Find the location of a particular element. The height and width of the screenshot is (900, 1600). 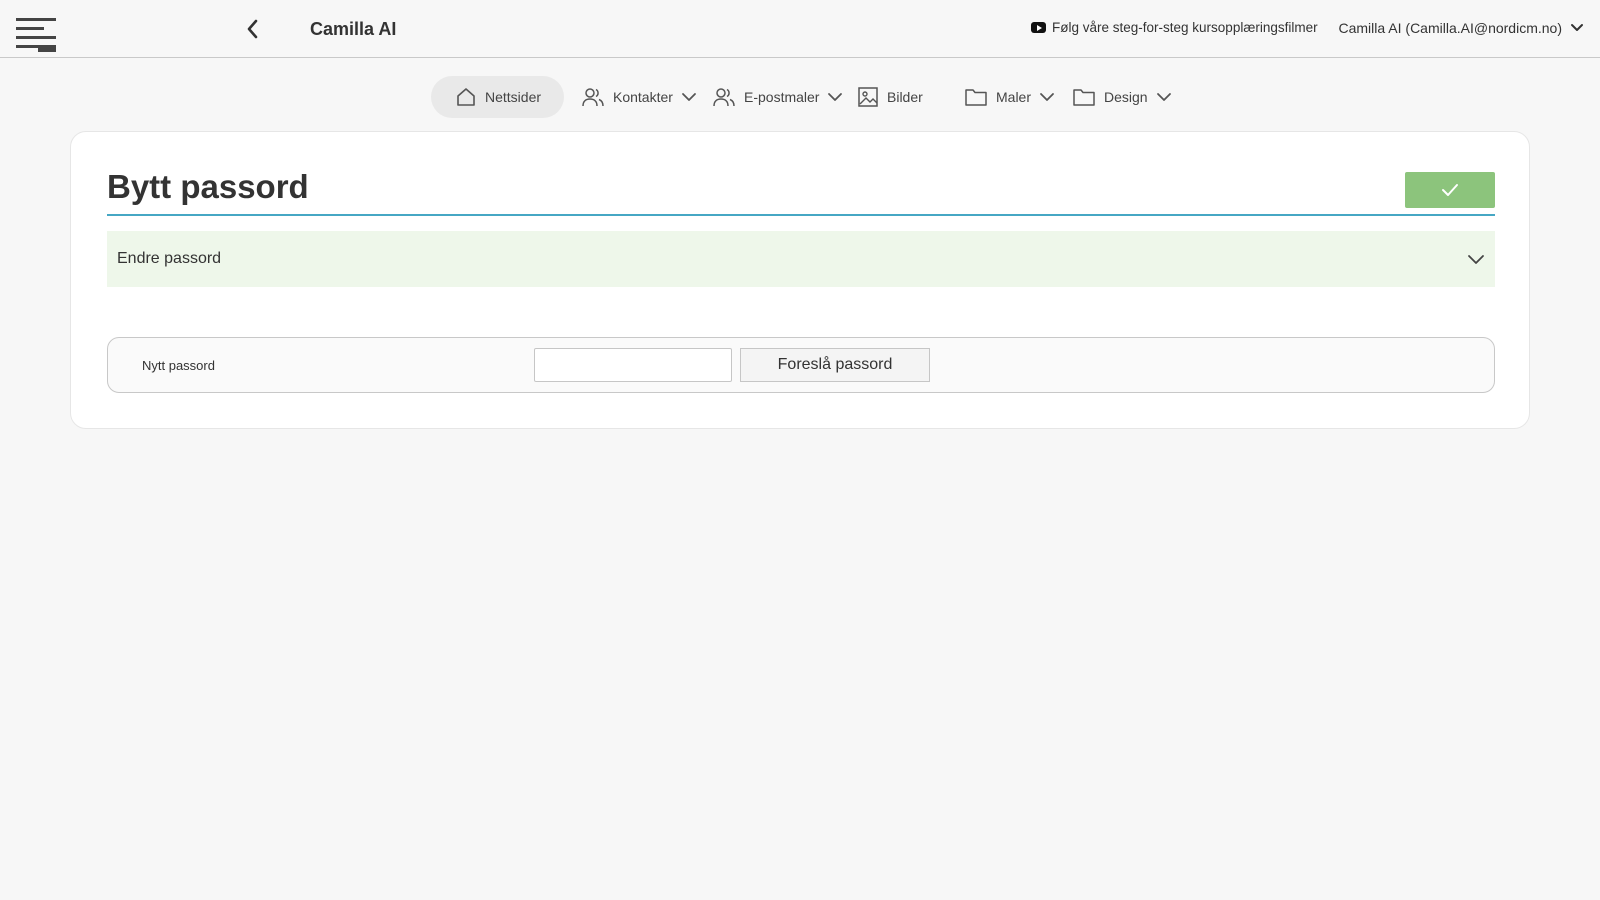

save-button is located at coordinates (1450, 190).